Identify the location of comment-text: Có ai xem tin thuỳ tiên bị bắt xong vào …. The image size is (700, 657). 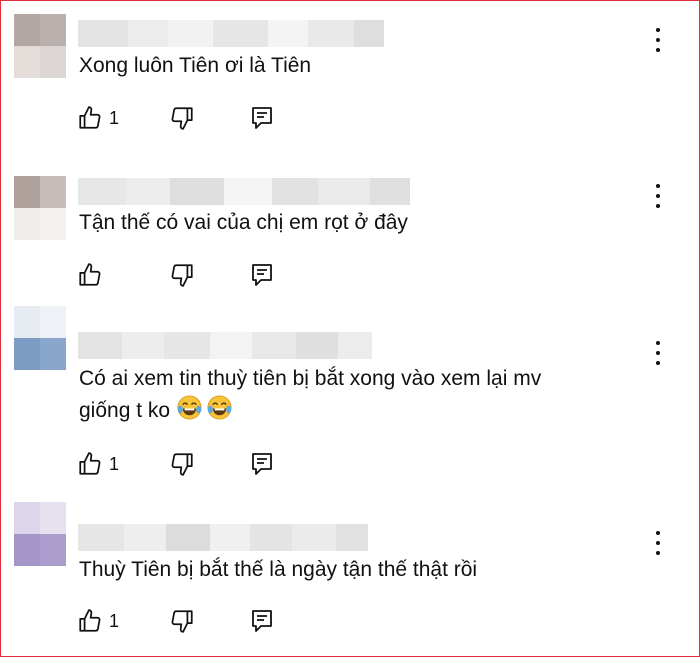
(310, 396).